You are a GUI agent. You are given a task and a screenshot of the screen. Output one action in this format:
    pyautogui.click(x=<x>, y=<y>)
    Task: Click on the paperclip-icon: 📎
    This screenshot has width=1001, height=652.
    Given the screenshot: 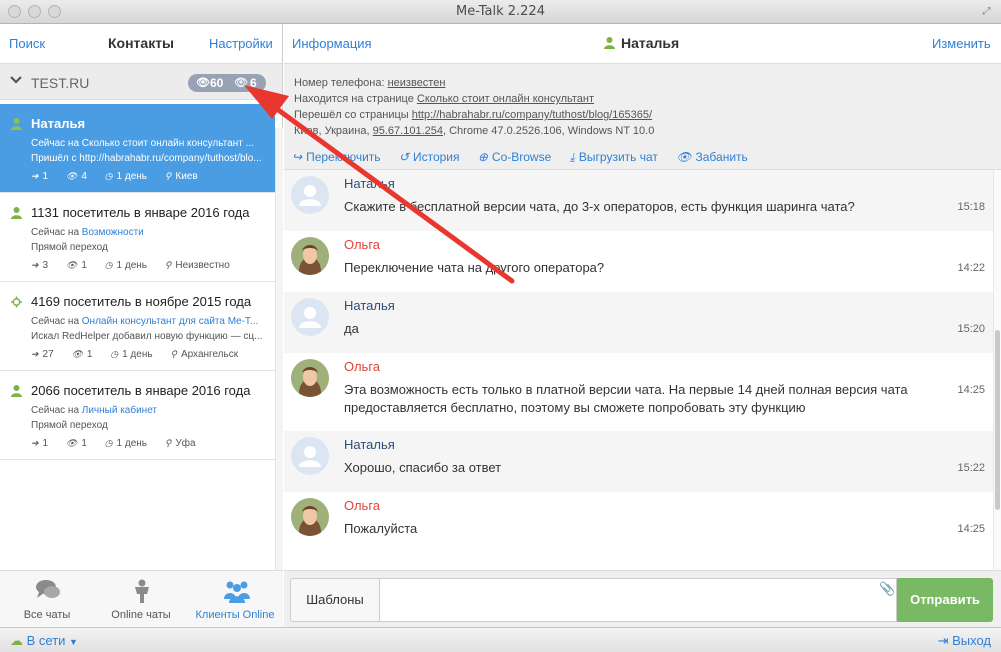 What is the action you would take?
    pyautogui.click(x=887, y=589)
    